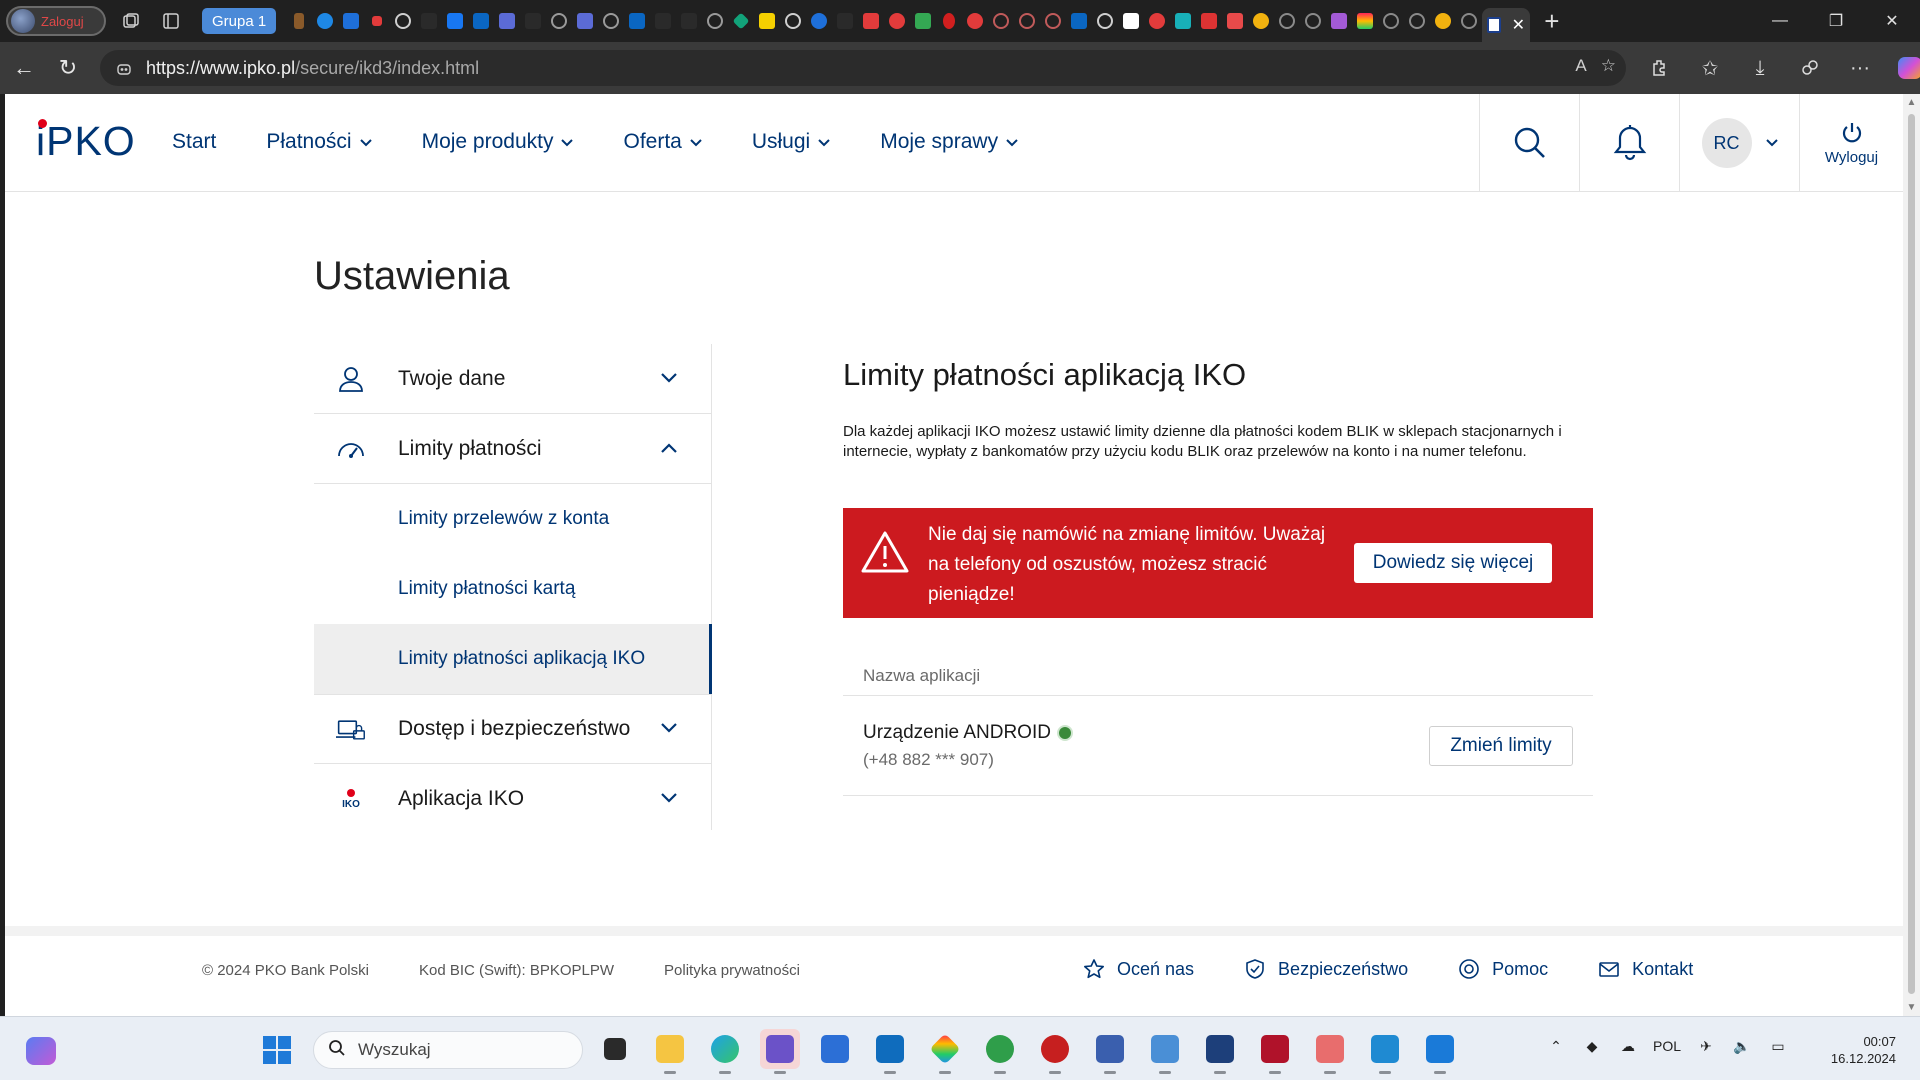 The height and width of the screenshot is (1080, 1920). I want to click on search-button, so click(1529, 143).